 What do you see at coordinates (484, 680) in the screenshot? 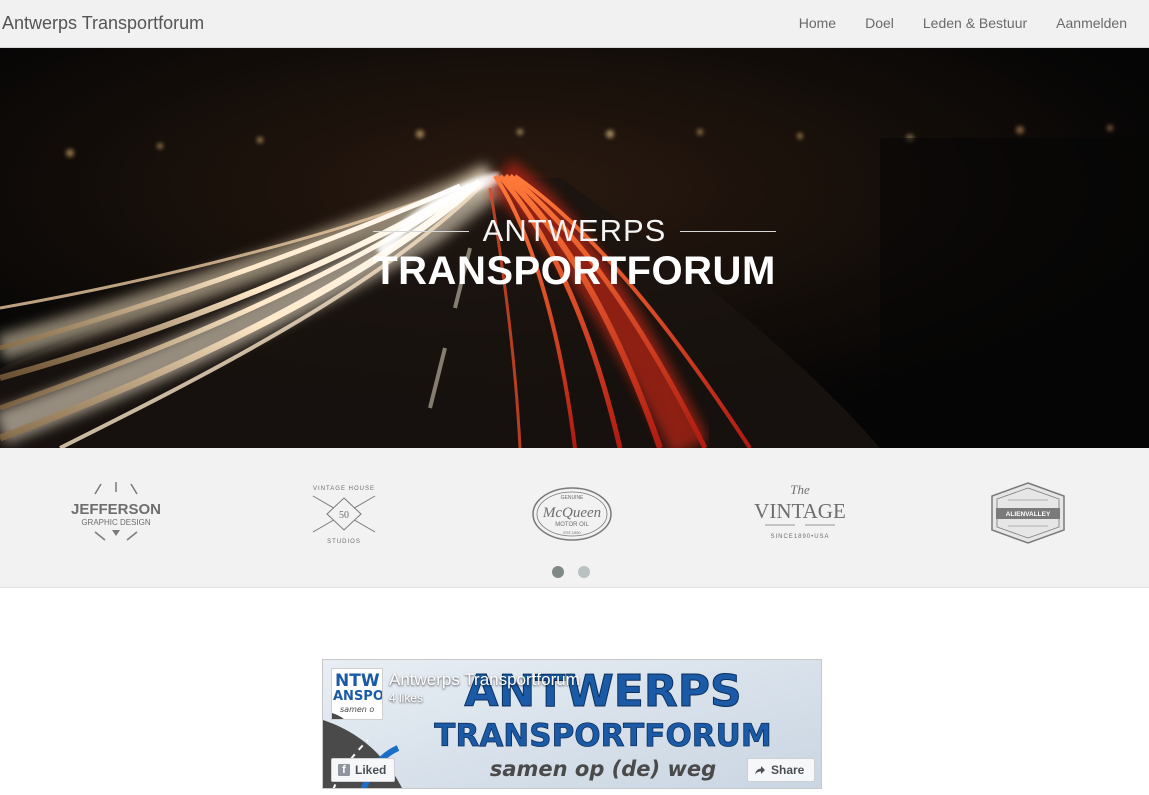
I see `facebook-page-name: Antwerps Transportforum` at bounding box center [484, 680].